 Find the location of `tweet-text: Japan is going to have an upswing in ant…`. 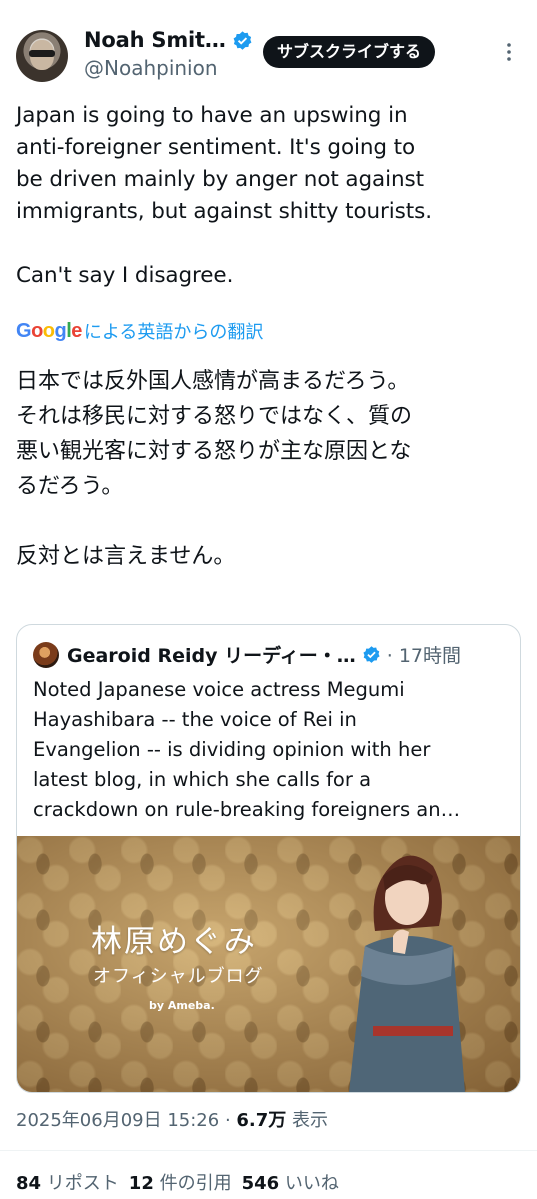

tweet-text: Japan is going to have an upswing in ant… is located at coordinates (224, 195).